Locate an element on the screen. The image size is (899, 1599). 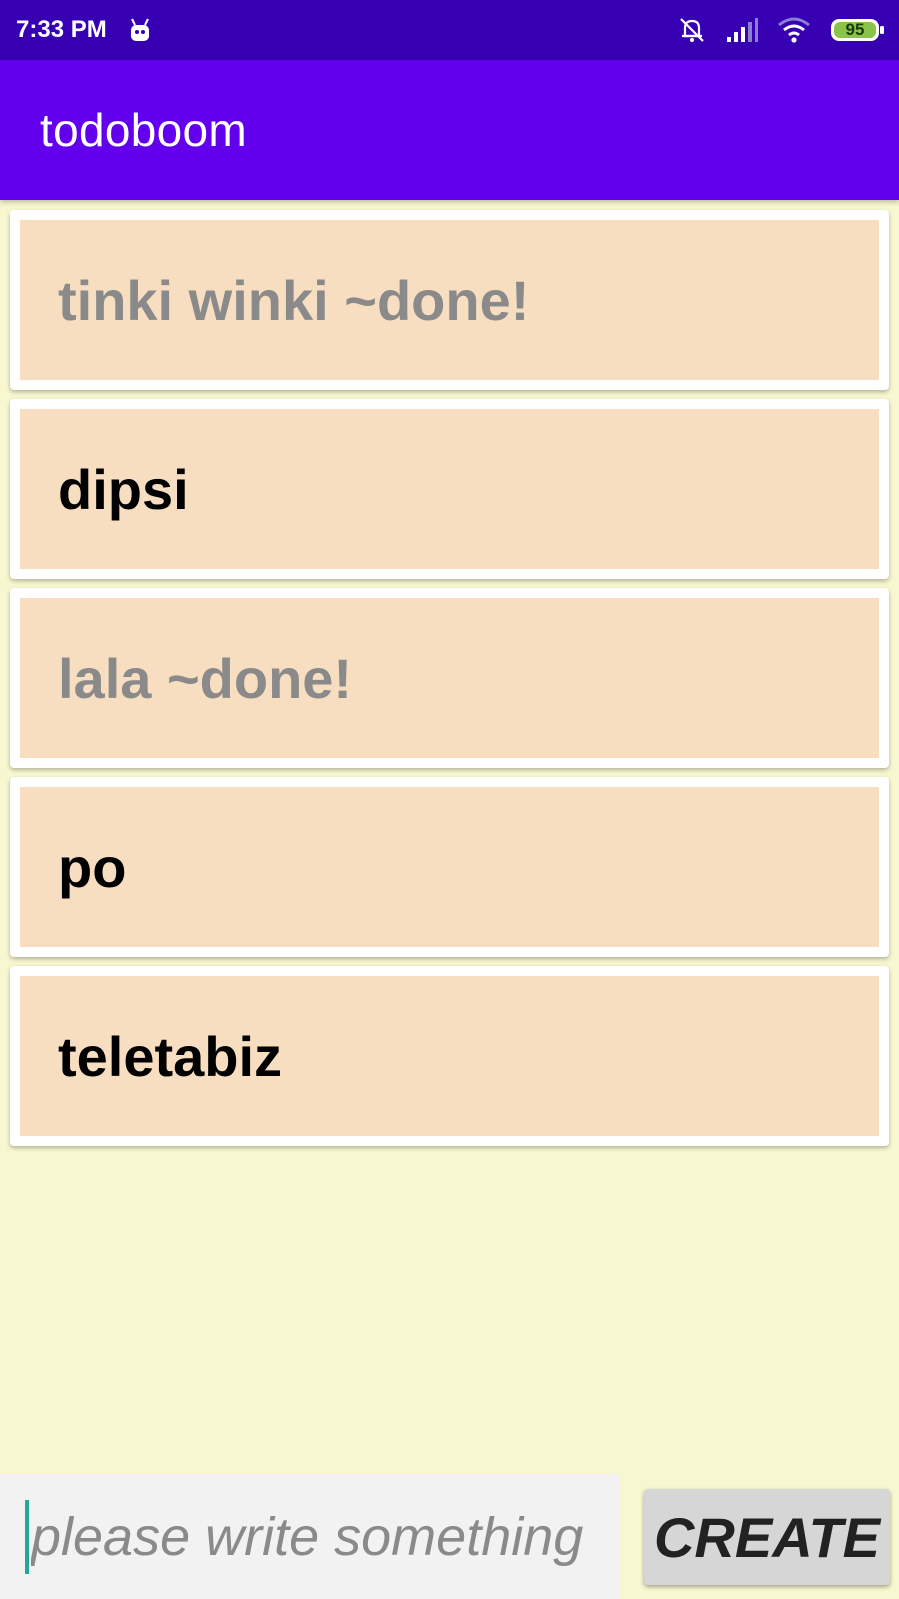
todo-item-body: po is located at coordinates (449, 867).